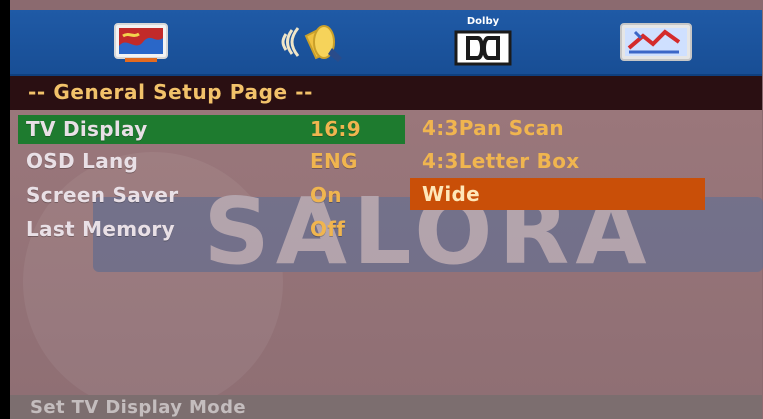  I want to click on menu-item-value: 16:9, so click(335, 129).